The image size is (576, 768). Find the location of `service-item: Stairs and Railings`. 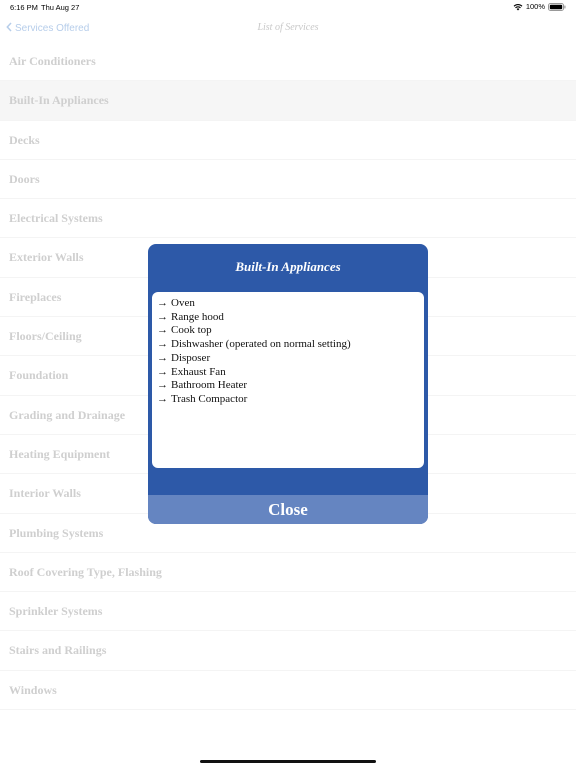

service-item: Stairs and Railings is located at coordinates (288, 651).